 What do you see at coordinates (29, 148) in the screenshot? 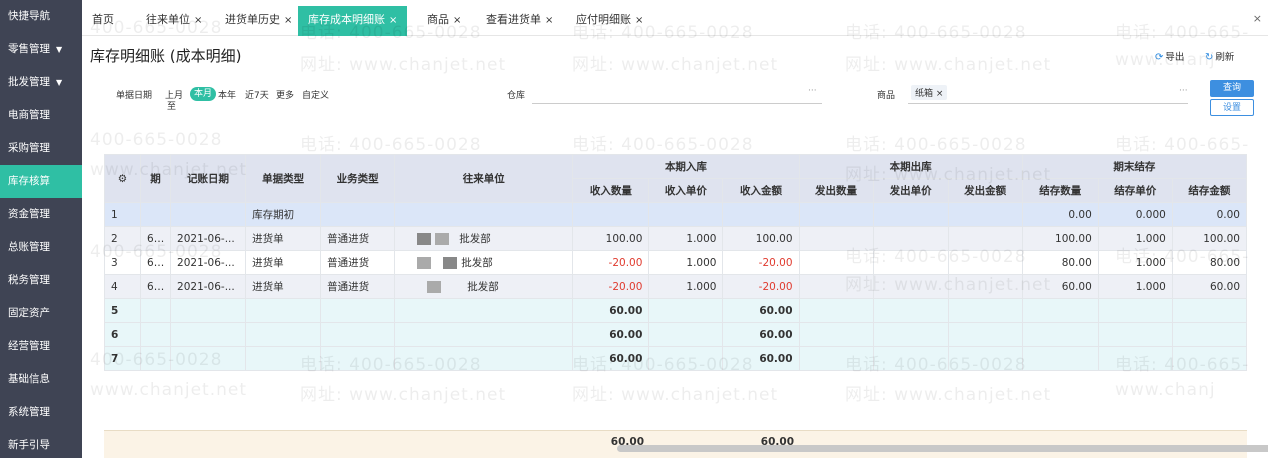
I see `sidebar-item-label: 采购管理` at bounding box center [29, 148].